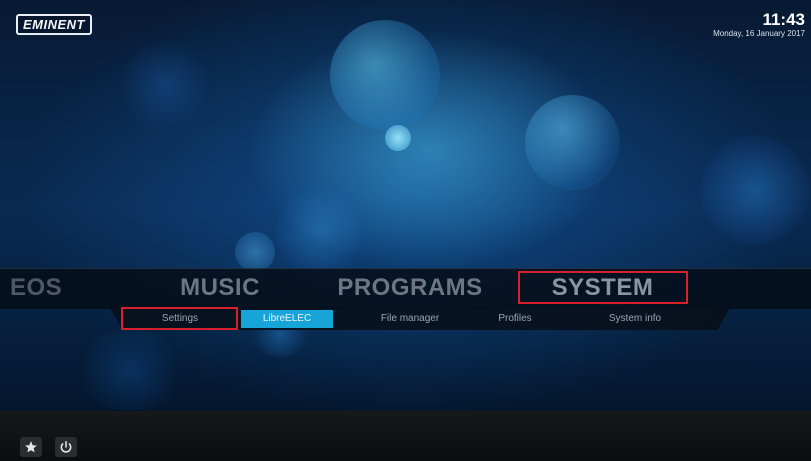 Image resolution: width=811 pixels, height=461 pixels. I want to click on submenu-item-libreelec: LibreELEC, so click(287, 319).